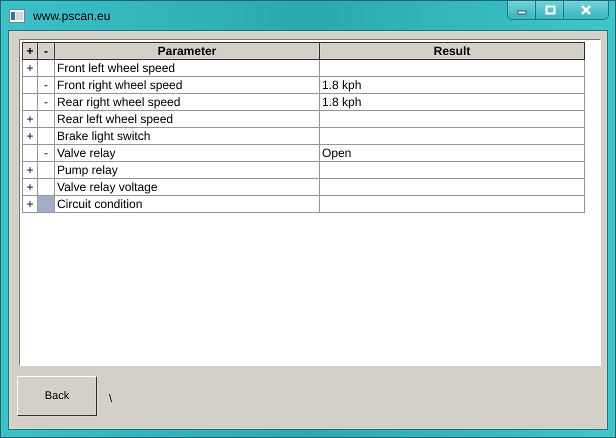 The width and height of the screenshot is (616, 438). Describe the element at coordinates (187, 204) in the screenshot. I see `parameter-cell: Circuit condition` at that location.